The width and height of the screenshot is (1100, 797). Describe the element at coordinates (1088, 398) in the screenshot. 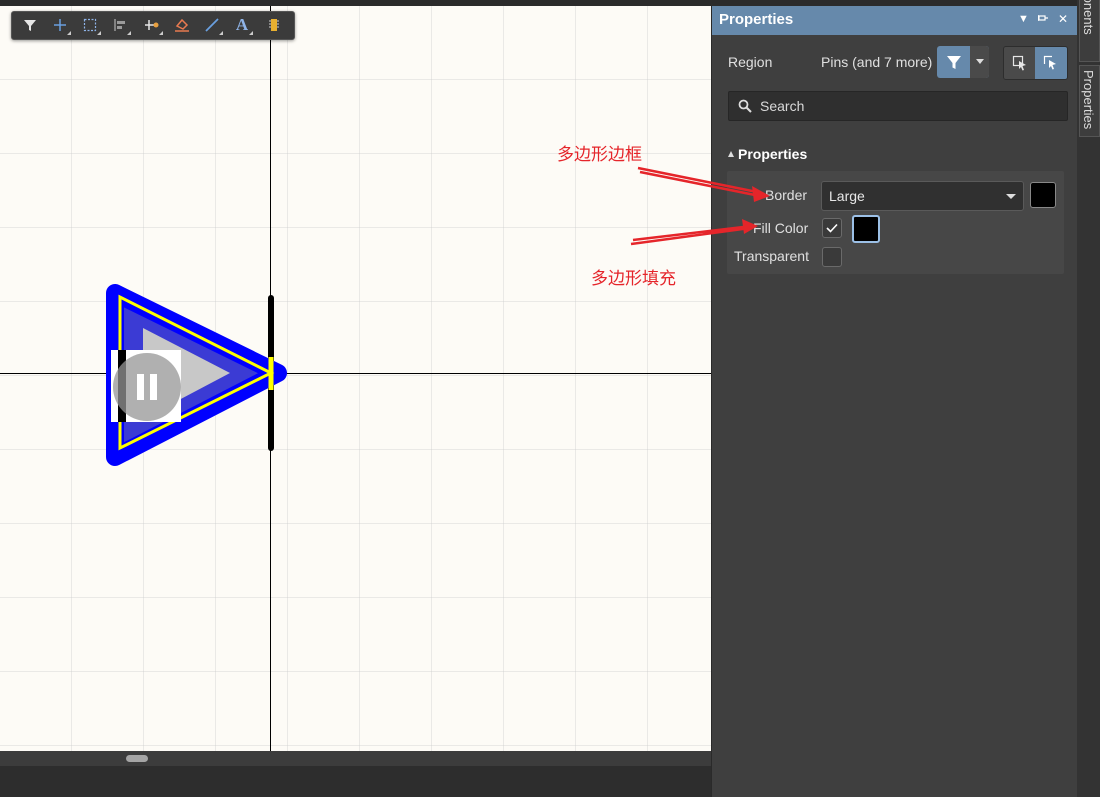

I see `side-tab-strip: Components Properties` at that location.